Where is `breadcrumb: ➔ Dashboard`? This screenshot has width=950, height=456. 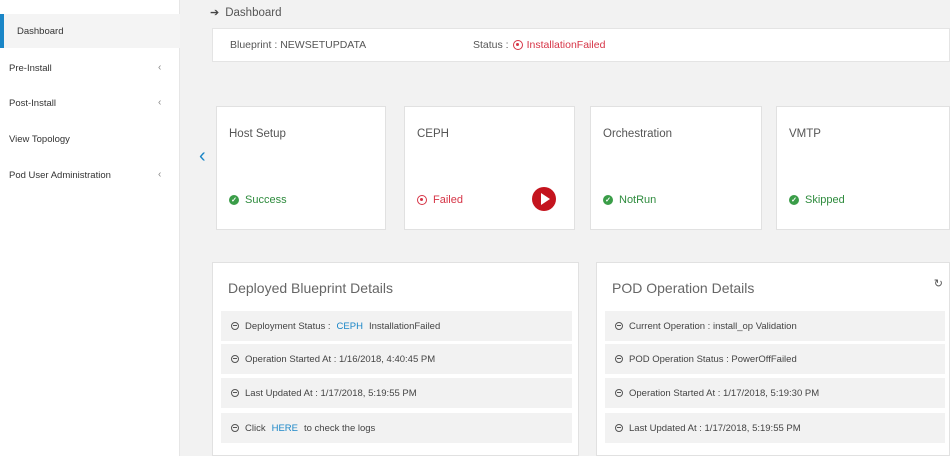
breadcrumb: ➔ Dashboard is located at coordinates (246, 13).